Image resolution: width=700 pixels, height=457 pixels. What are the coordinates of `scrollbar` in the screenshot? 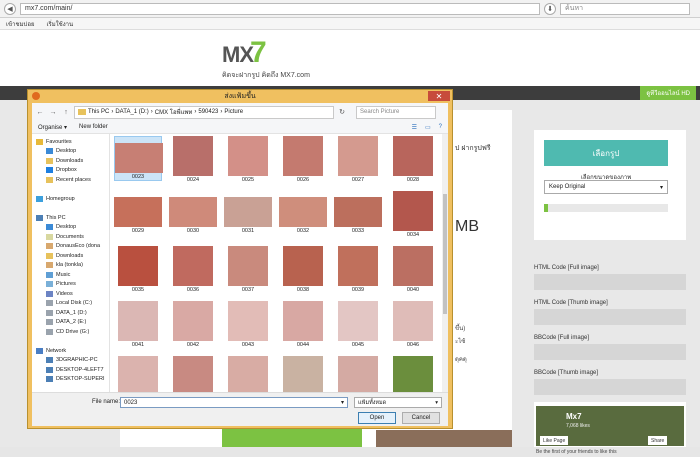 It's located at (445, 263).